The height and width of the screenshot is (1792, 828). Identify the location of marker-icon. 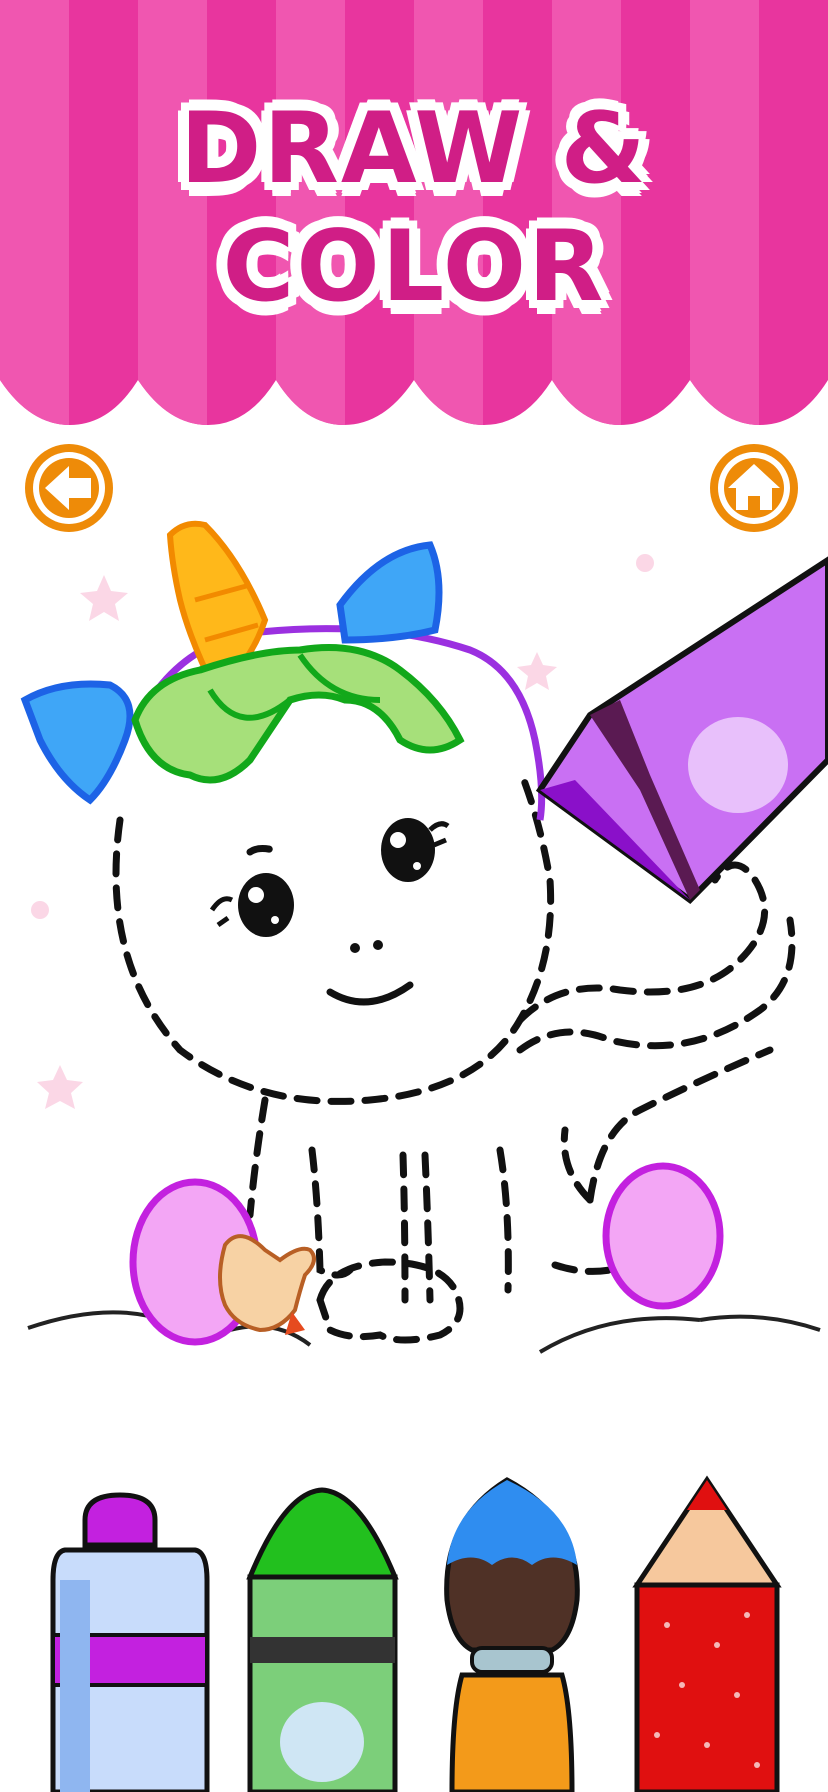
(130, 1642).